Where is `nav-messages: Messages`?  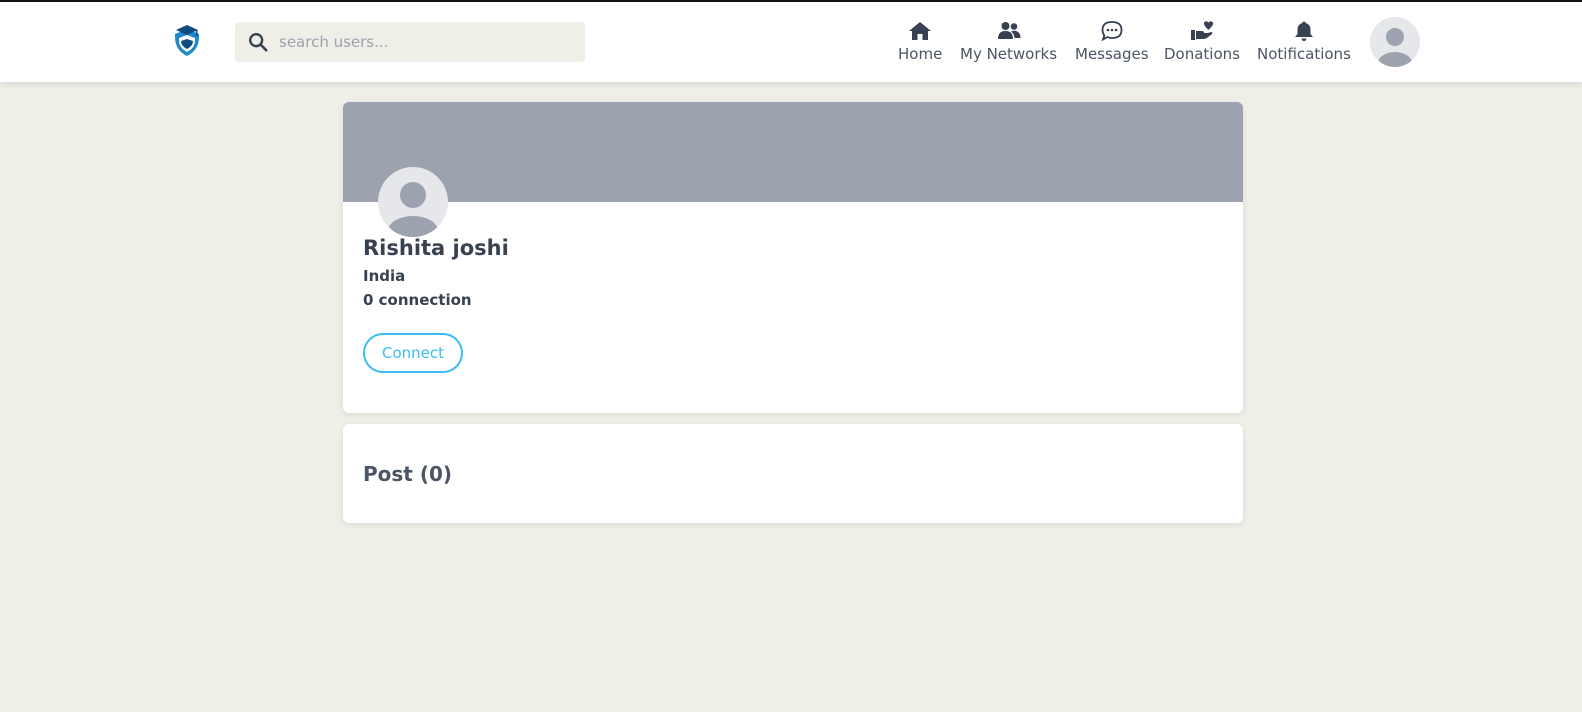 nav-messages: Messages is located at coordinates (1112, 43).